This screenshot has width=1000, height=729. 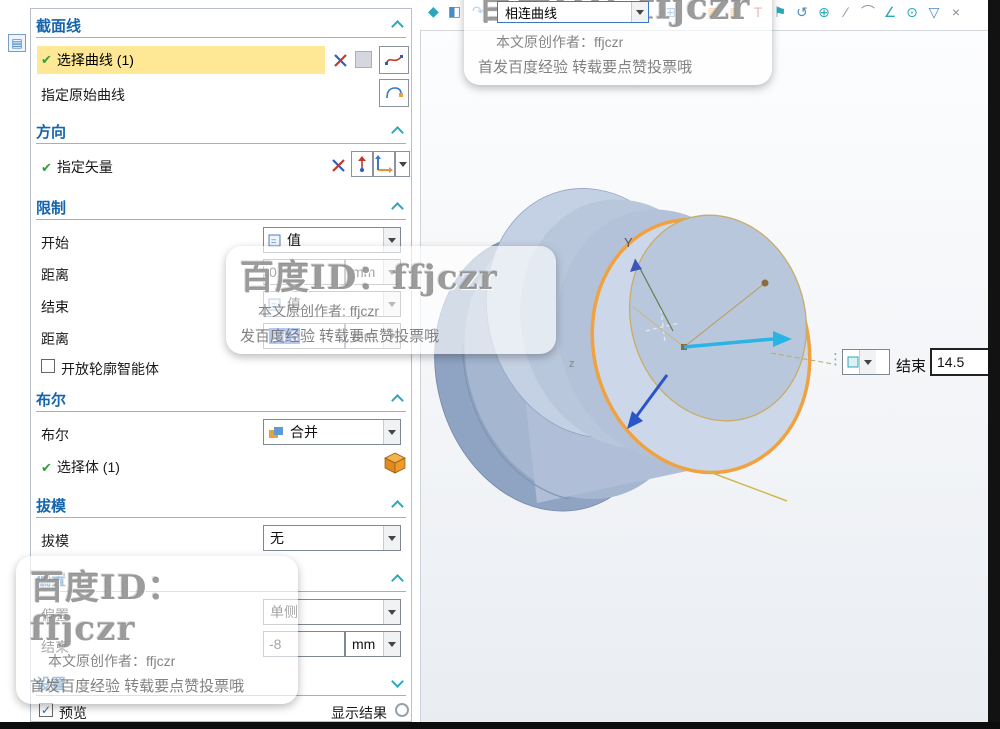 What do you see at coordinates (572, 364) in the screenshot?
I see `svg-text: z` at bounding box center [572, 364].